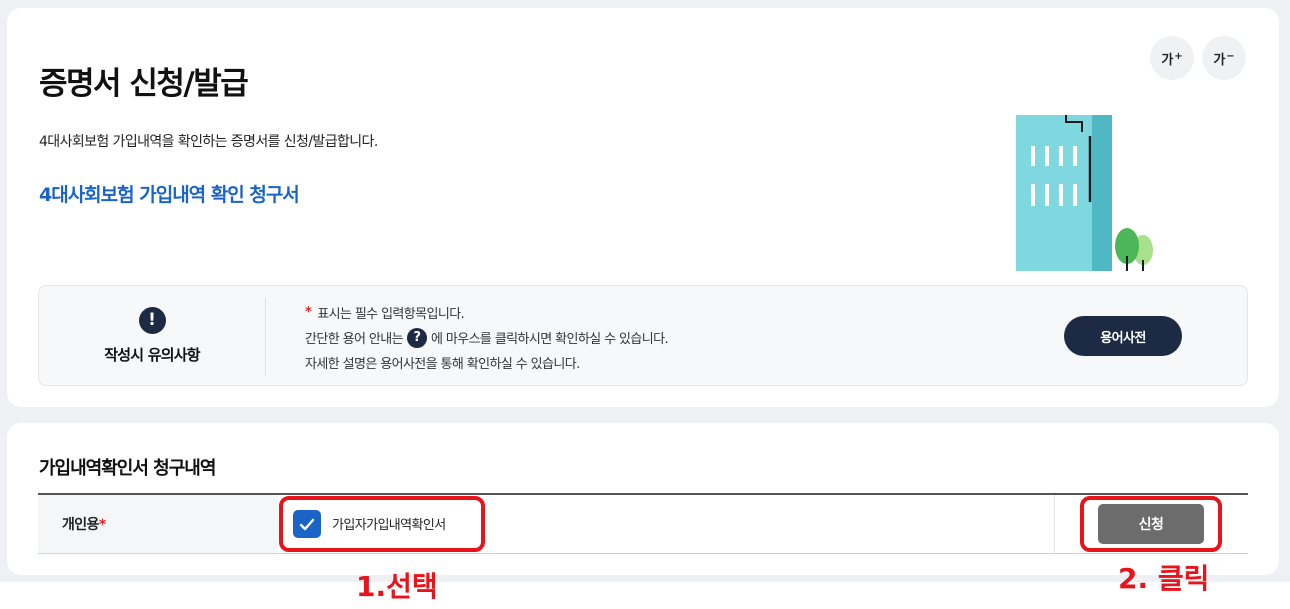  I want to click on row-label-text: 개인용, so click(80, 525).